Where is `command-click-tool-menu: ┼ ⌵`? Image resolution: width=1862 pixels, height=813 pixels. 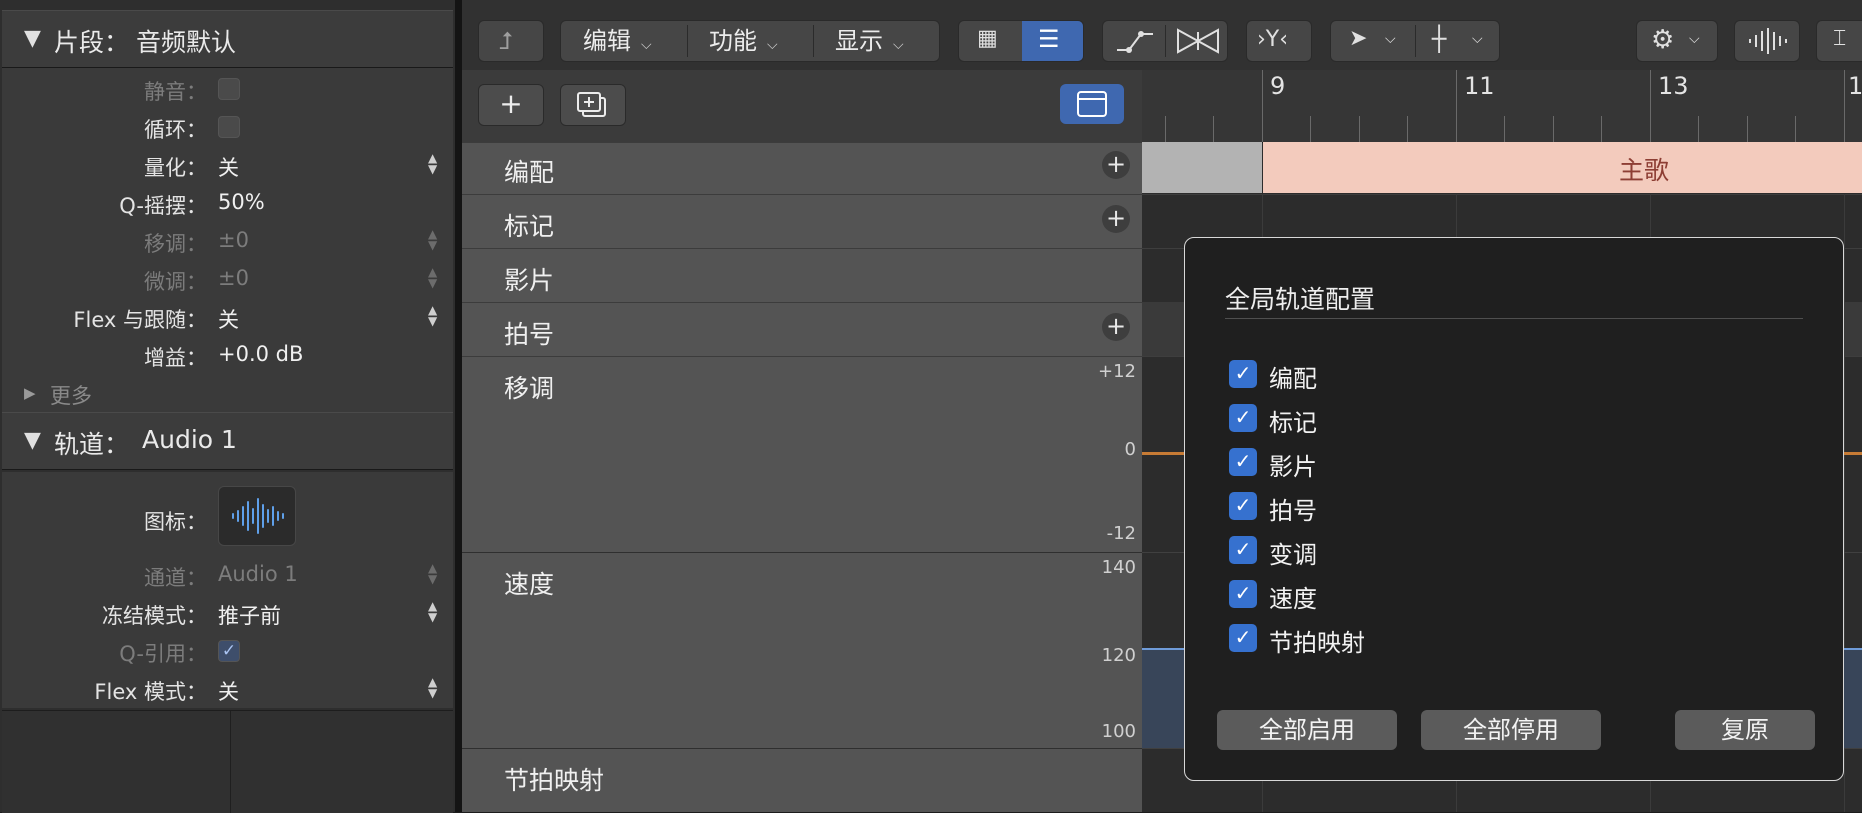 command-click-tool-menu: ┼ ⌵ is located at coordinates (1458, 41).